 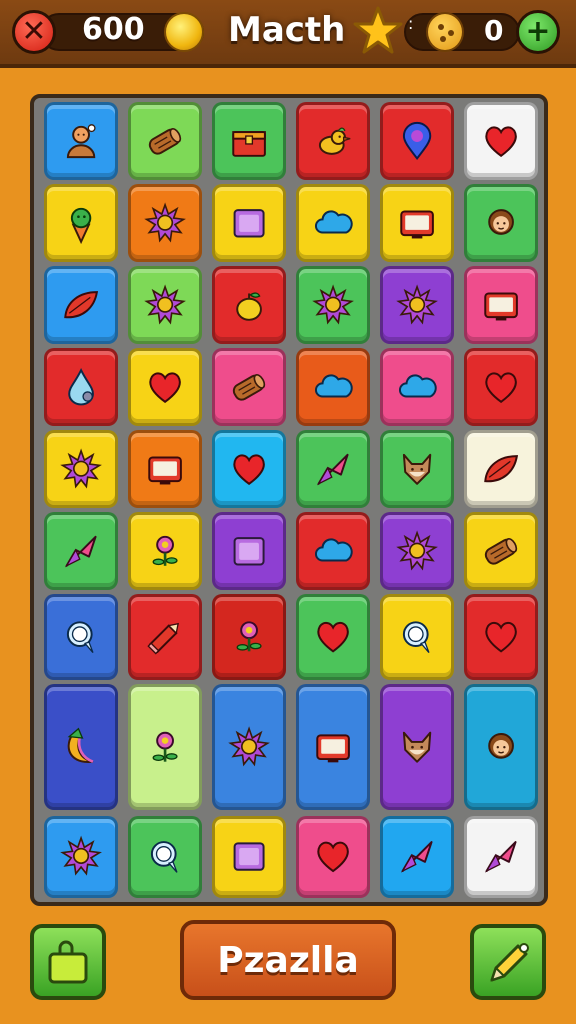 I want to click on game-title: Macth, so click(x=287, y=30).